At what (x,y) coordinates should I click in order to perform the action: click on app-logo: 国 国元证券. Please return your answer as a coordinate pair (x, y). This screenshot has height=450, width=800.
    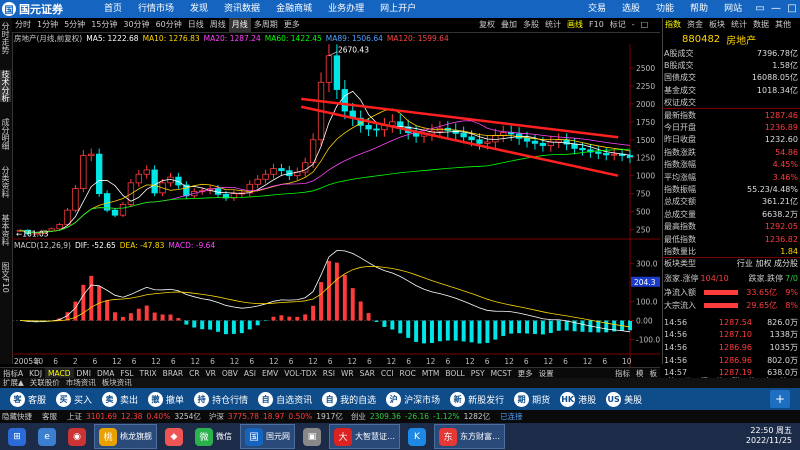
    Looking at the image, I should click on (32, 9).